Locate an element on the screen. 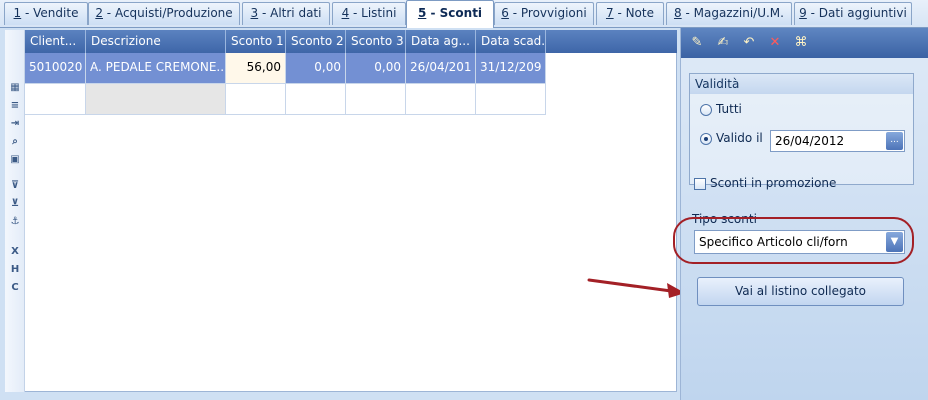 The width and height of the screenshot is (928, 400). undo-icon: ↶ is located at coordinates (749, 43).